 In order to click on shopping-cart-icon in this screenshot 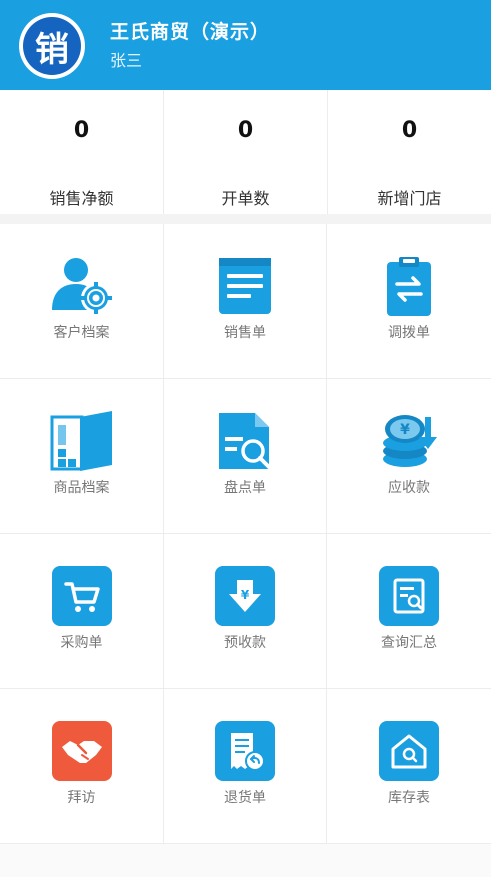, I will do `click(82, 596)`.